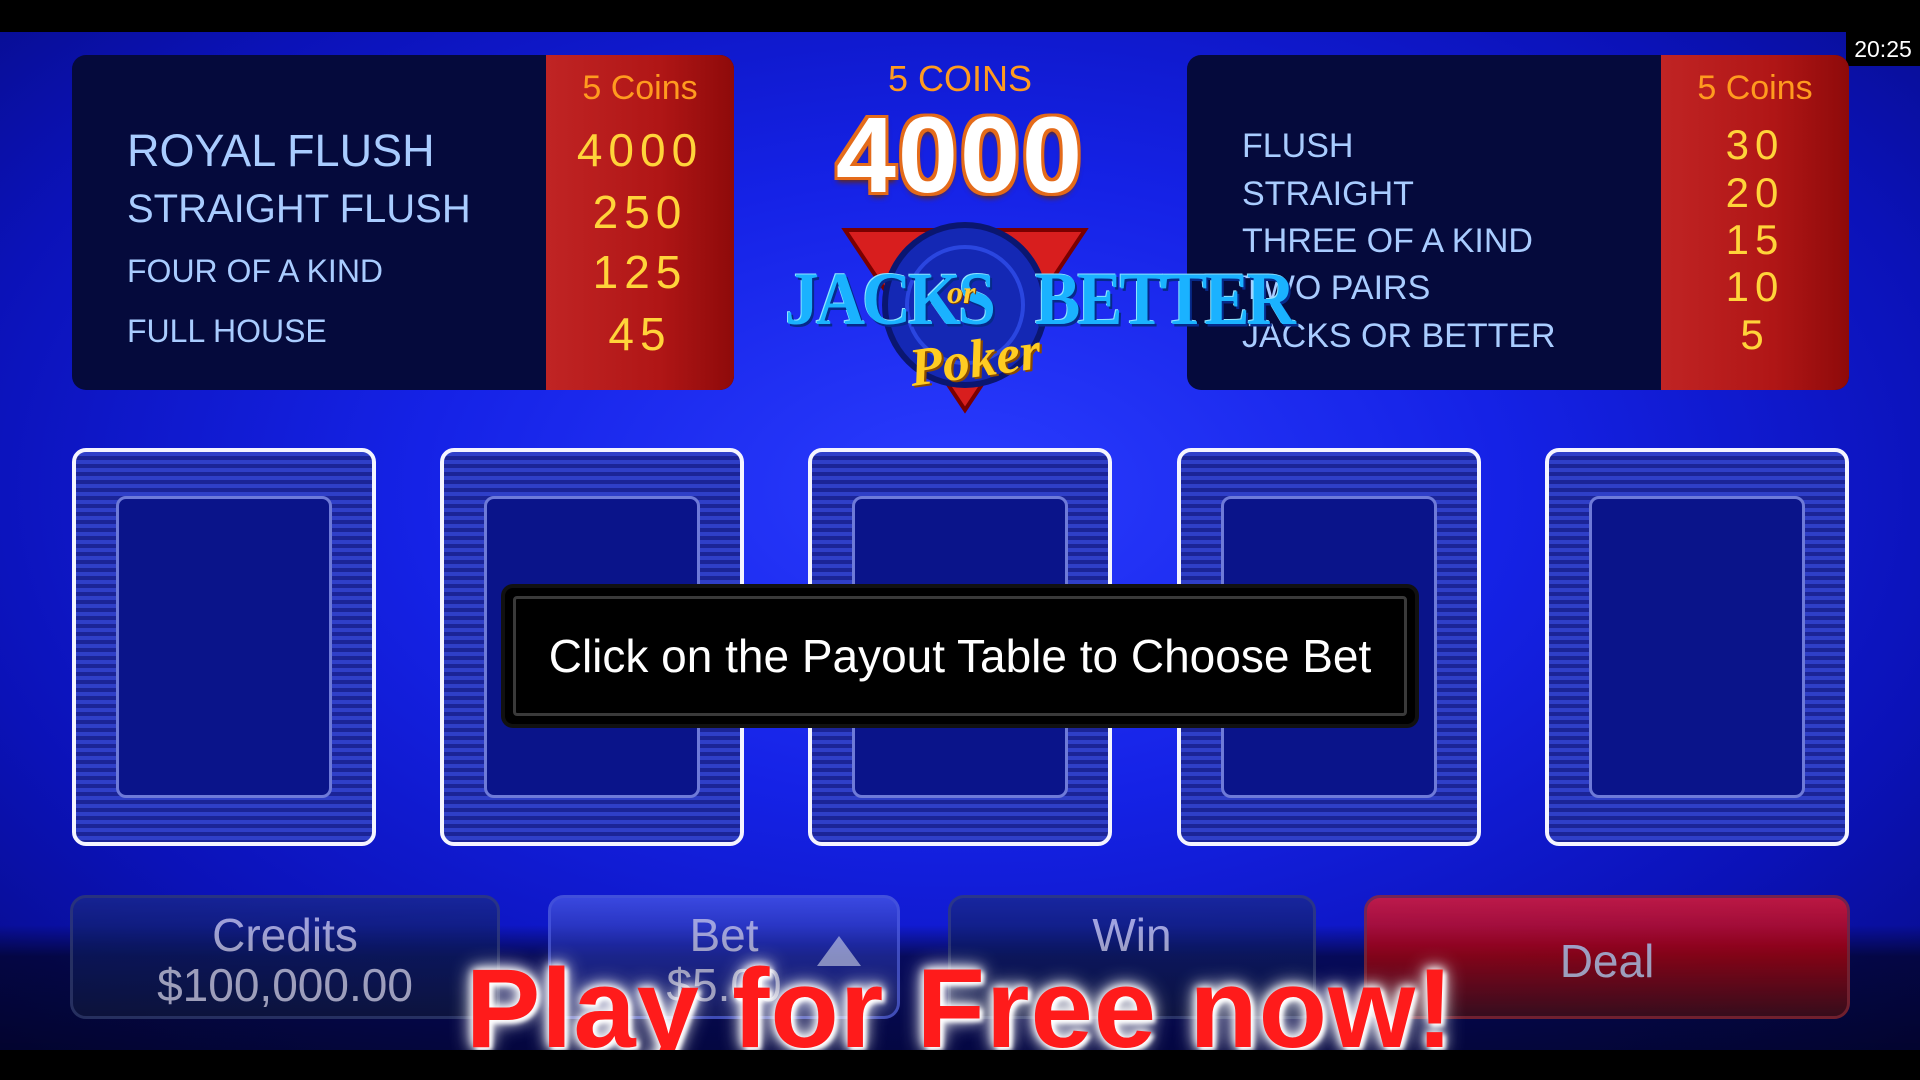  I want to click on hand-four-of-a-kind: FOUR OF A KIND, so click(255, 271).